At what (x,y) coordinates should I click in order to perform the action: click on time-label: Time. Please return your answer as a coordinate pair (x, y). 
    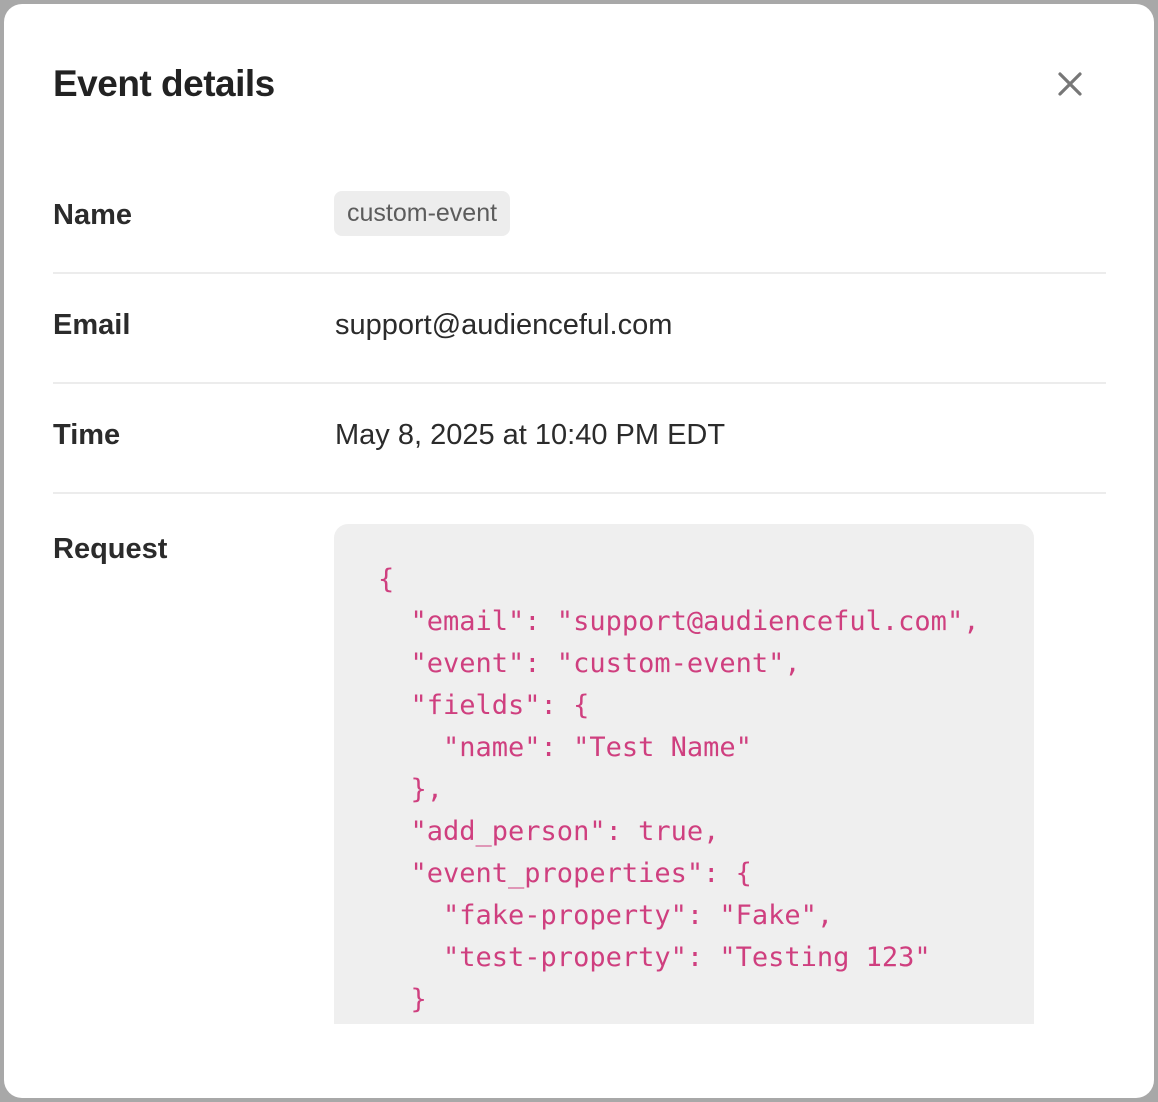
    Looking at the image, I should click on (87, 435).